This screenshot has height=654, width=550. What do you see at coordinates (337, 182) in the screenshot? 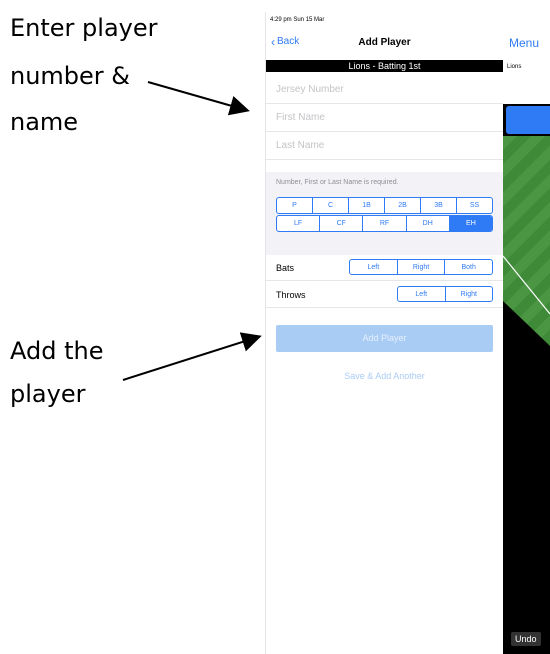
I see `required-hint: Number, First or Last Name is required.` at bounding box center [337, 182].